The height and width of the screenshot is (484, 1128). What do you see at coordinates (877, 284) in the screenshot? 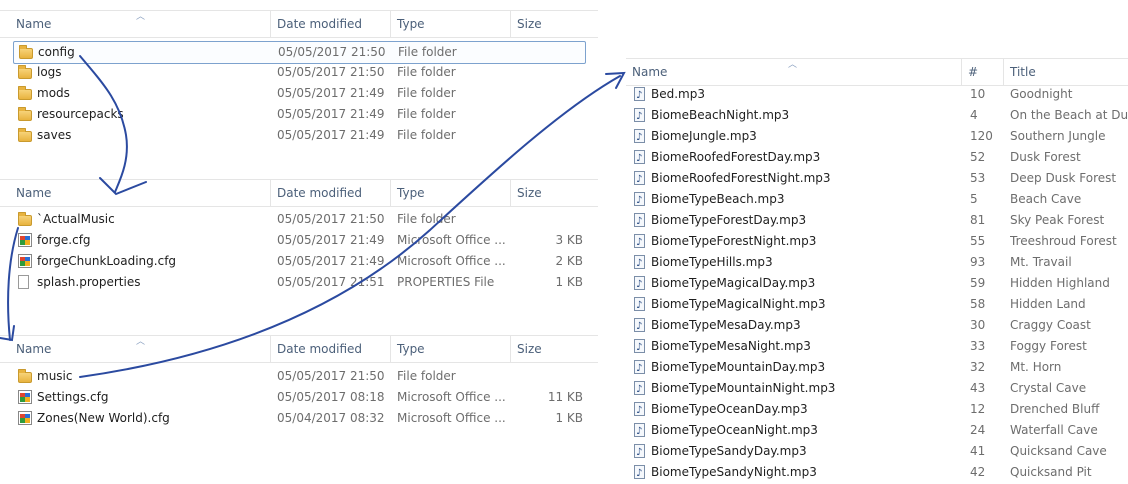
I see `music-file-row: BiomeTypeMagicalDay.mp3 59 Hidden Highland` at bounding box center [877, 284].